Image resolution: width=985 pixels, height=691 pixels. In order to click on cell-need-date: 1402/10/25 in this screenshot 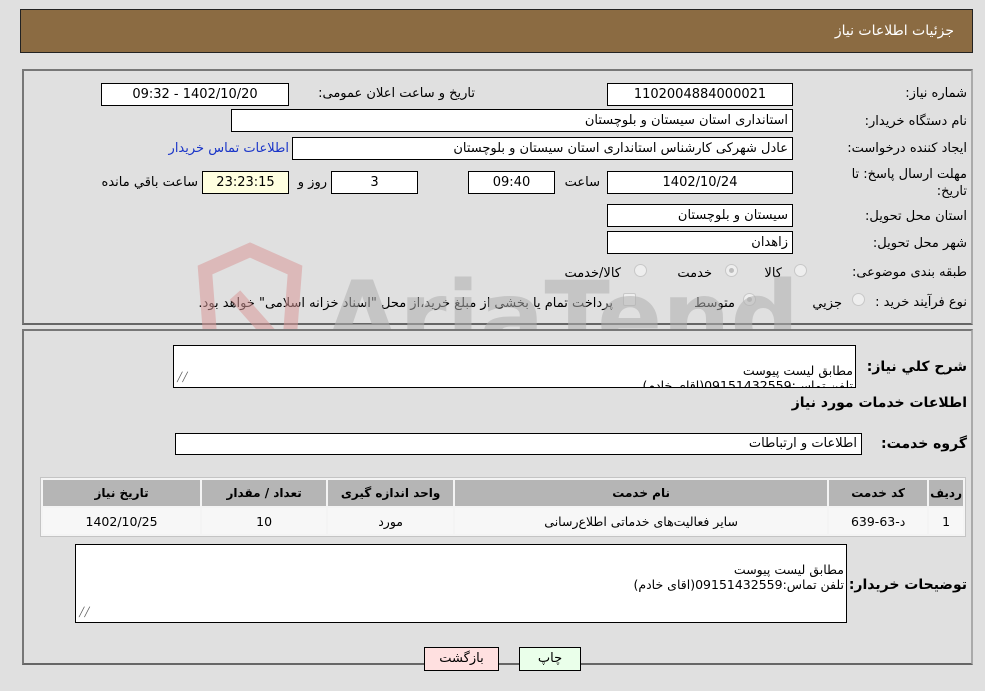, I will do `click(122, 521)`.